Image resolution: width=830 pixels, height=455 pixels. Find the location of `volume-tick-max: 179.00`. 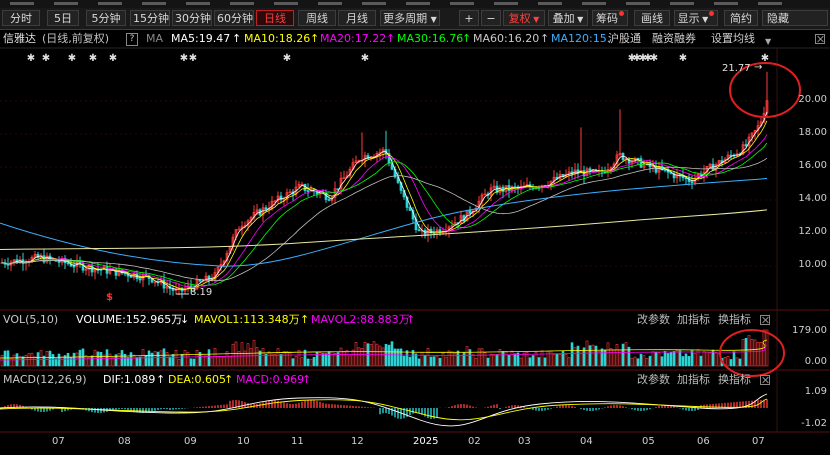

volume-tick-max: 179.00 is located at coordinates (809, 330).